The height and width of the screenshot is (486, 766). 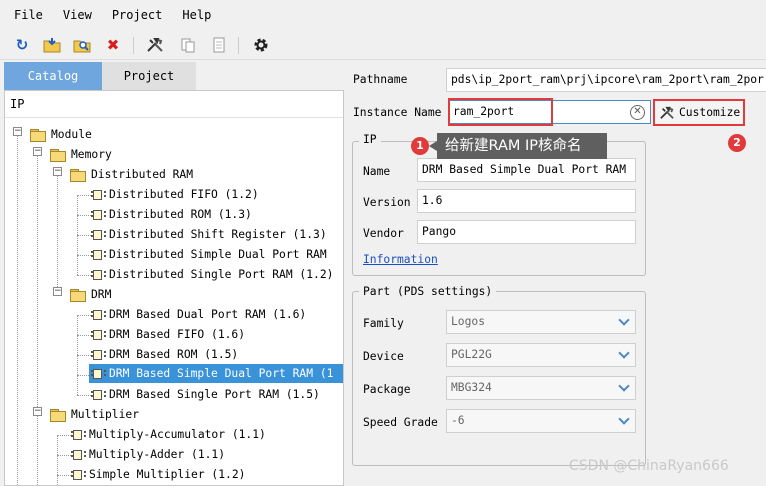 I want to click on document-icon, so click(x=219, y=45).